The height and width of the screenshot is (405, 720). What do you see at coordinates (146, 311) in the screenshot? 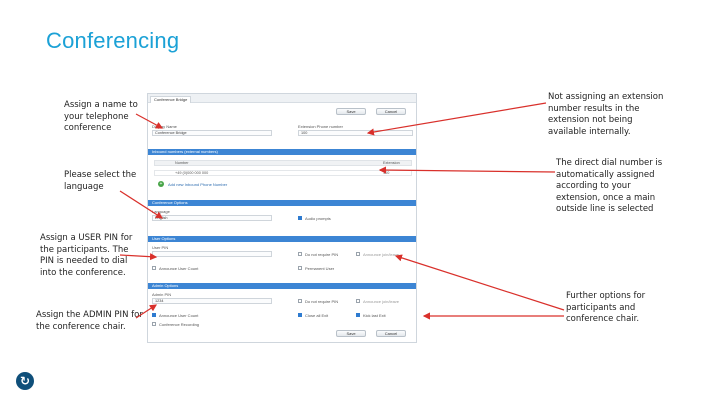
I see `arrow-admin-pin` at bounding box center [146, 311].